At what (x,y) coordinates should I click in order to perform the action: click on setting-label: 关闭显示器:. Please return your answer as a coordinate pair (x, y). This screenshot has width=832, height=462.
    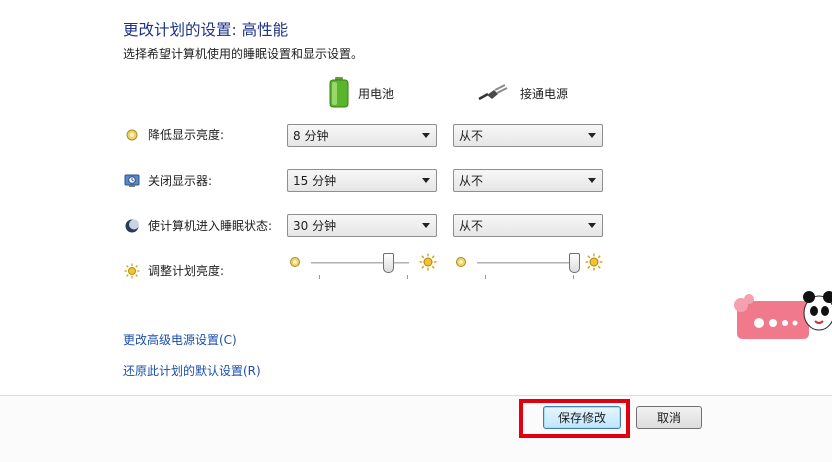
    Looking at the image, I should click on (180, 181).